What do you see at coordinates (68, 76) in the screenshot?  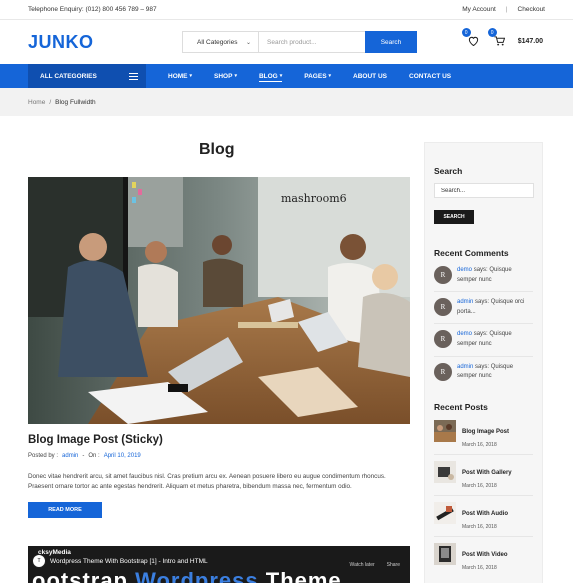 I see `all-categories-label: ALL CATEGORIES` at bounding box center [68, 76].